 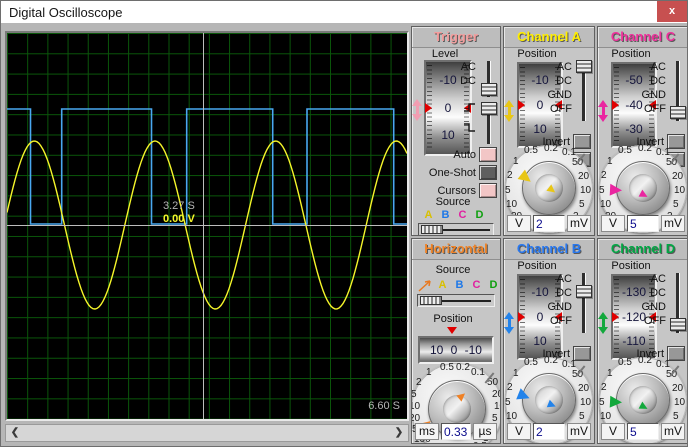 I want to click on trigger-edge-slider, so click(x=489, y=123).